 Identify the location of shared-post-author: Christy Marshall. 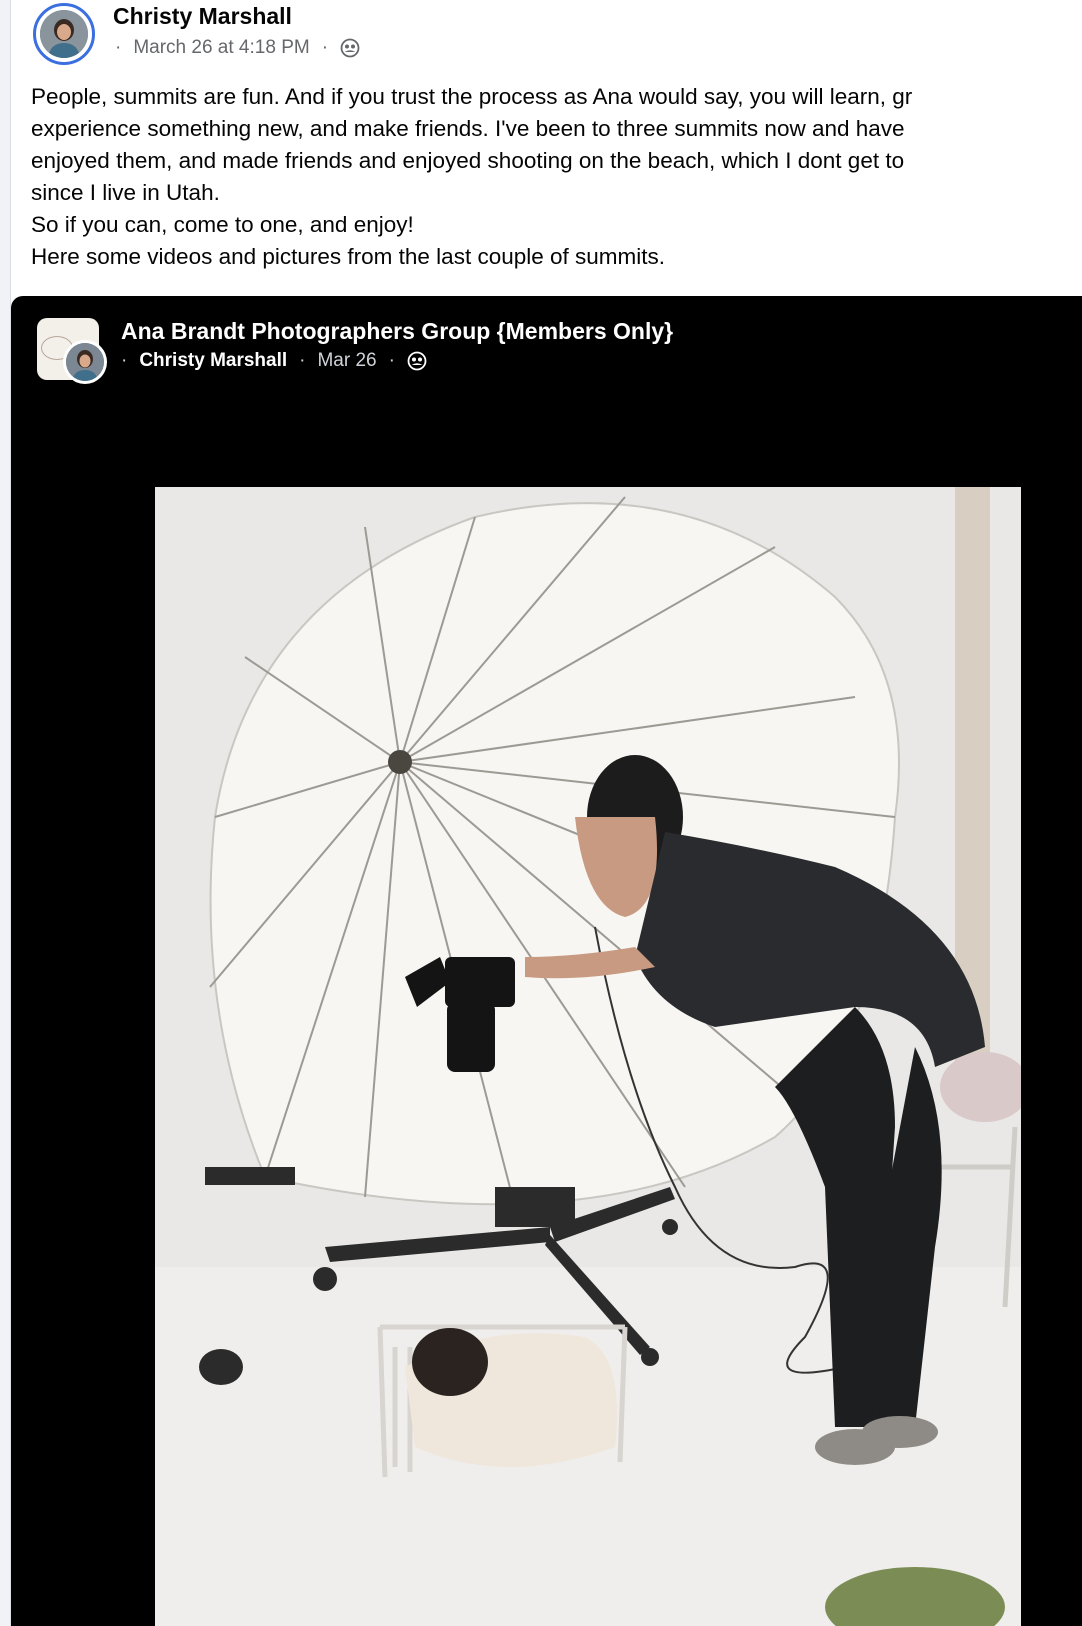
(213, 361).